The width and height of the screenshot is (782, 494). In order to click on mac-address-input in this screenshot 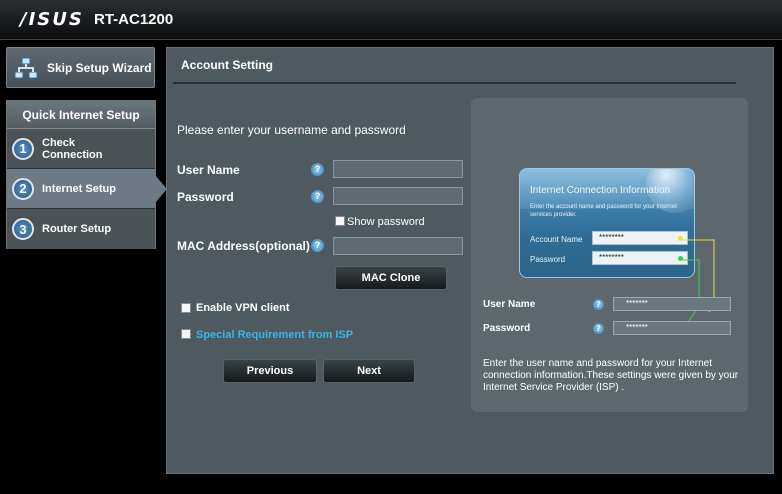, I will do `click(398, 246)`.